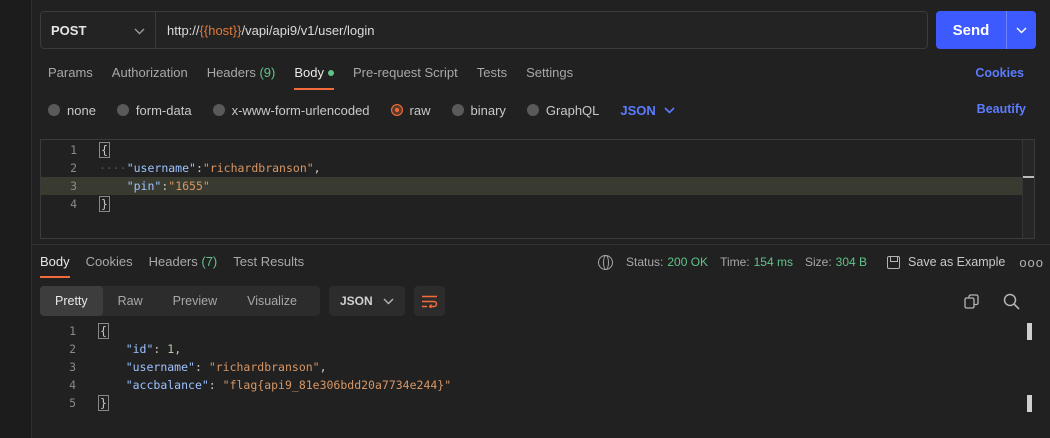  I want to click on view-pretty: Pretty, so click(71, 301).